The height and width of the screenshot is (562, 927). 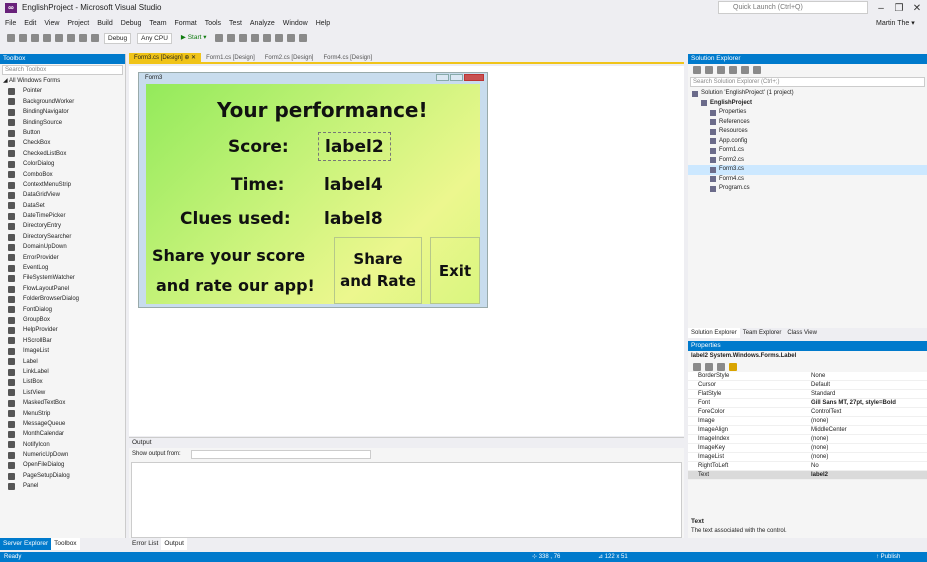 What do you see at coordinates (757, 69) in the screenshot?
I see `view-code-icon` at bounding box center [757, 69].